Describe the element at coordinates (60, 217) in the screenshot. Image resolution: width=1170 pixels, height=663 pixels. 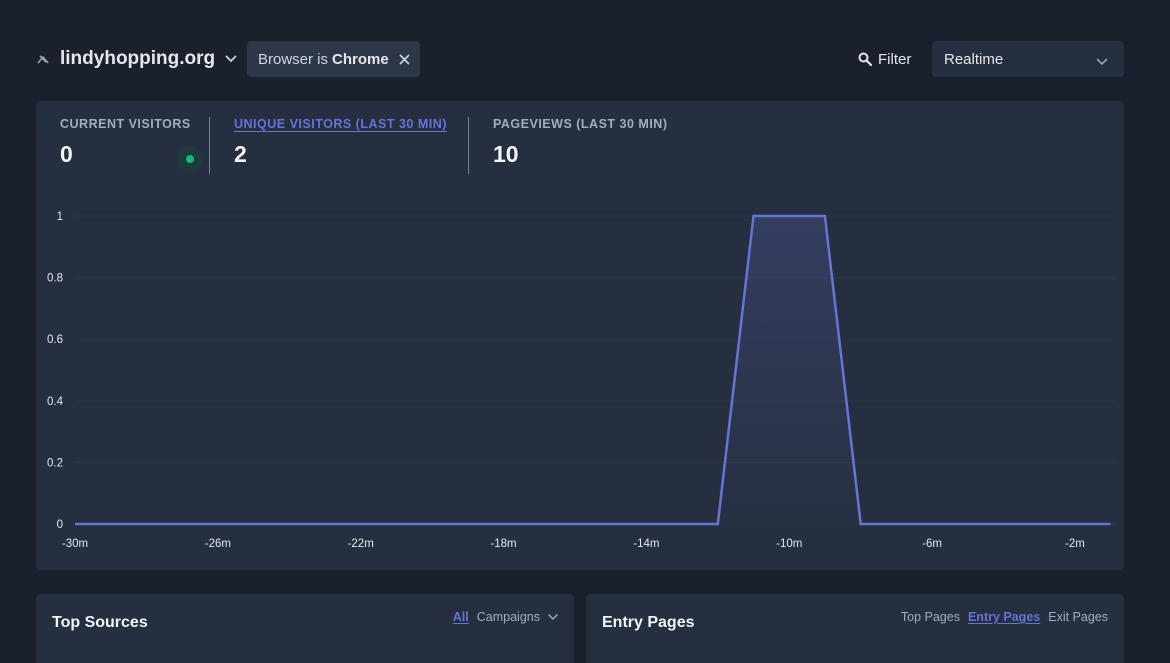
I see `y-tick-label: 1` at that location.